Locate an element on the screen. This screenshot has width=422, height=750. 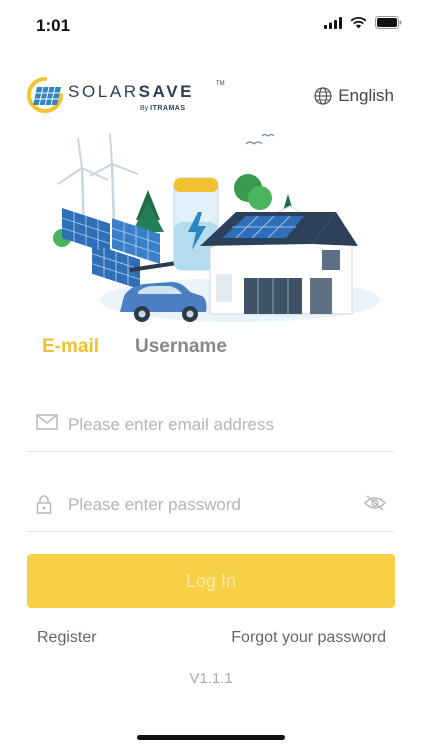
brand-logo: SOLARSAVE TM By ITRAMAS is located at coordinates (125, 97).